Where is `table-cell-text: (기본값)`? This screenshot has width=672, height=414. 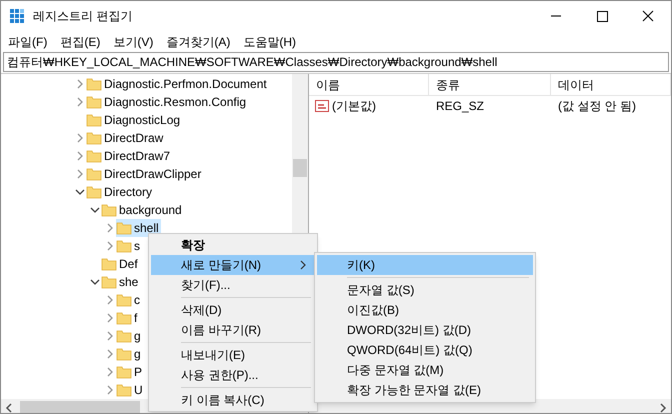
table-cell-text: (기본값) is located at coordinates (354, 106).